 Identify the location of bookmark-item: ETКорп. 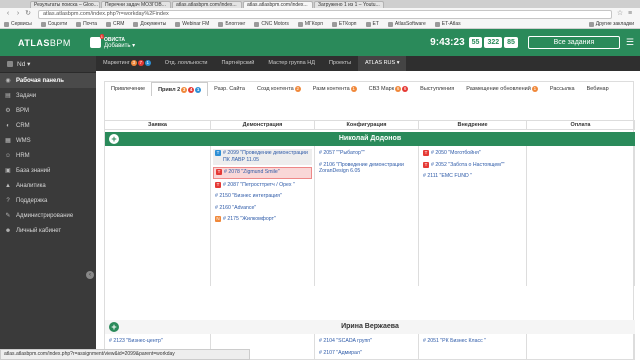
(344, 24).